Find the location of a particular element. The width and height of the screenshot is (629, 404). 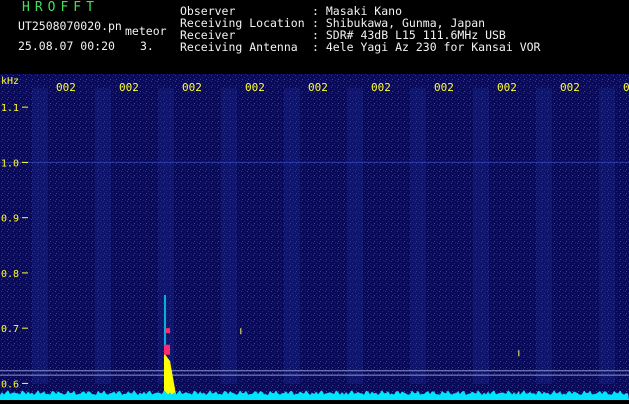

app-title: HROFFT is located at coordinates (60, 7).